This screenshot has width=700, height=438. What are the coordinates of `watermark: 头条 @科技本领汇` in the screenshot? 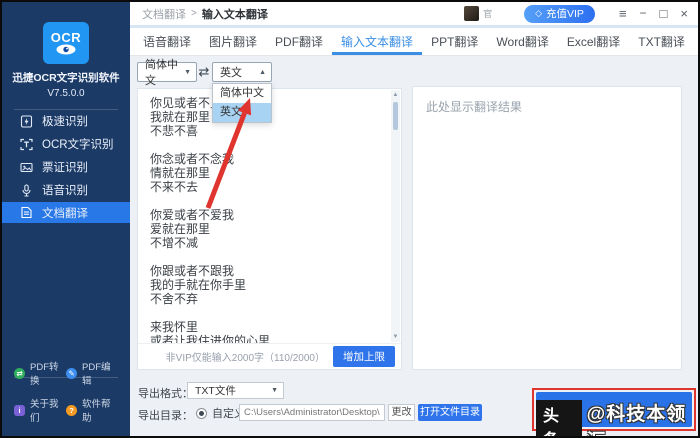 It's located at (617, 417).